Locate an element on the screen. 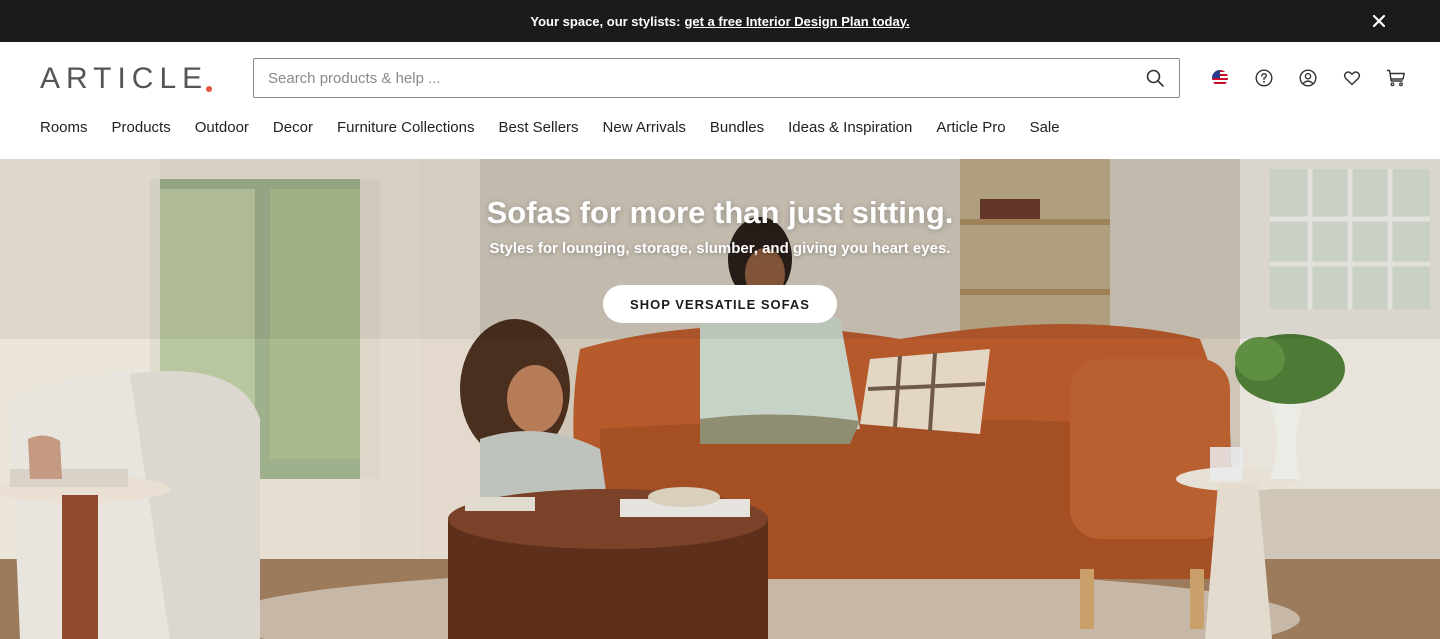 This screenshot has height=639, width=1440. logo-text: ARTICLE is located at coordinates (124, 78).